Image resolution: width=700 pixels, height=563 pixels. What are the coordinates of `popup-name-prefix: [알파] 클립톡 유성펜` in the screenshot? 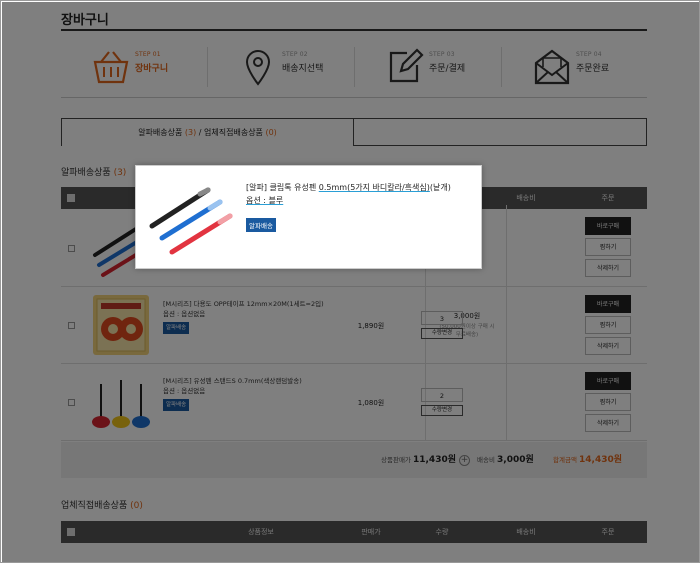 It's located at (282, 187).